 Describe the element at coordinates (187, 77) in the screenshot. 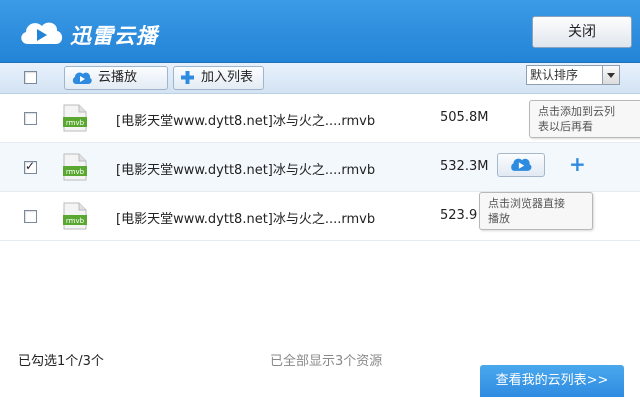

I see `plus-icon` at that location.